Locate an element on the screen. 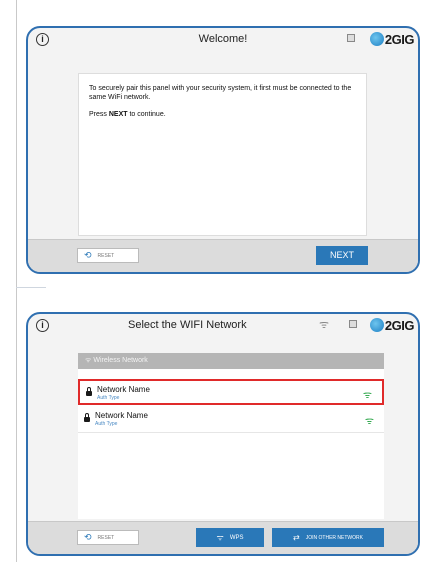 The height and width of the screenshot is (562, 423). wireless-network-header: ᯤ Wireless Network is located at coordinates (231, 361).